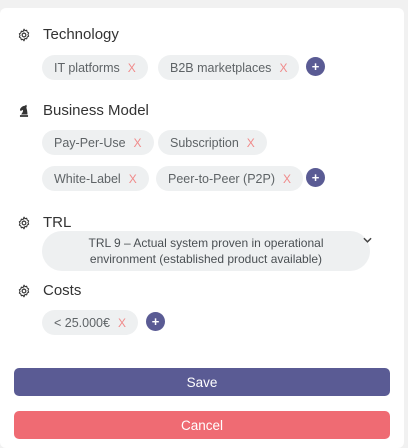 The height and width of the screenshot is (448, 408). I want to click on add-business-model-button: +, so click(315, 177).